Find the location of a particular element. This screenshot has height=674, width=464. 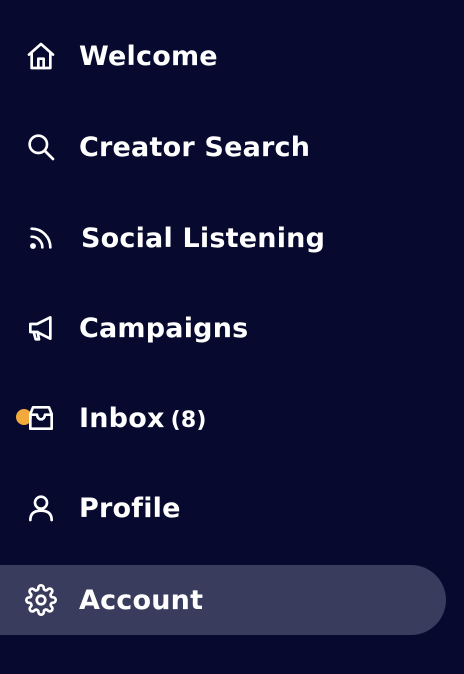

sidebar-item-label: Campaigns is located at coordinates (164, 328).